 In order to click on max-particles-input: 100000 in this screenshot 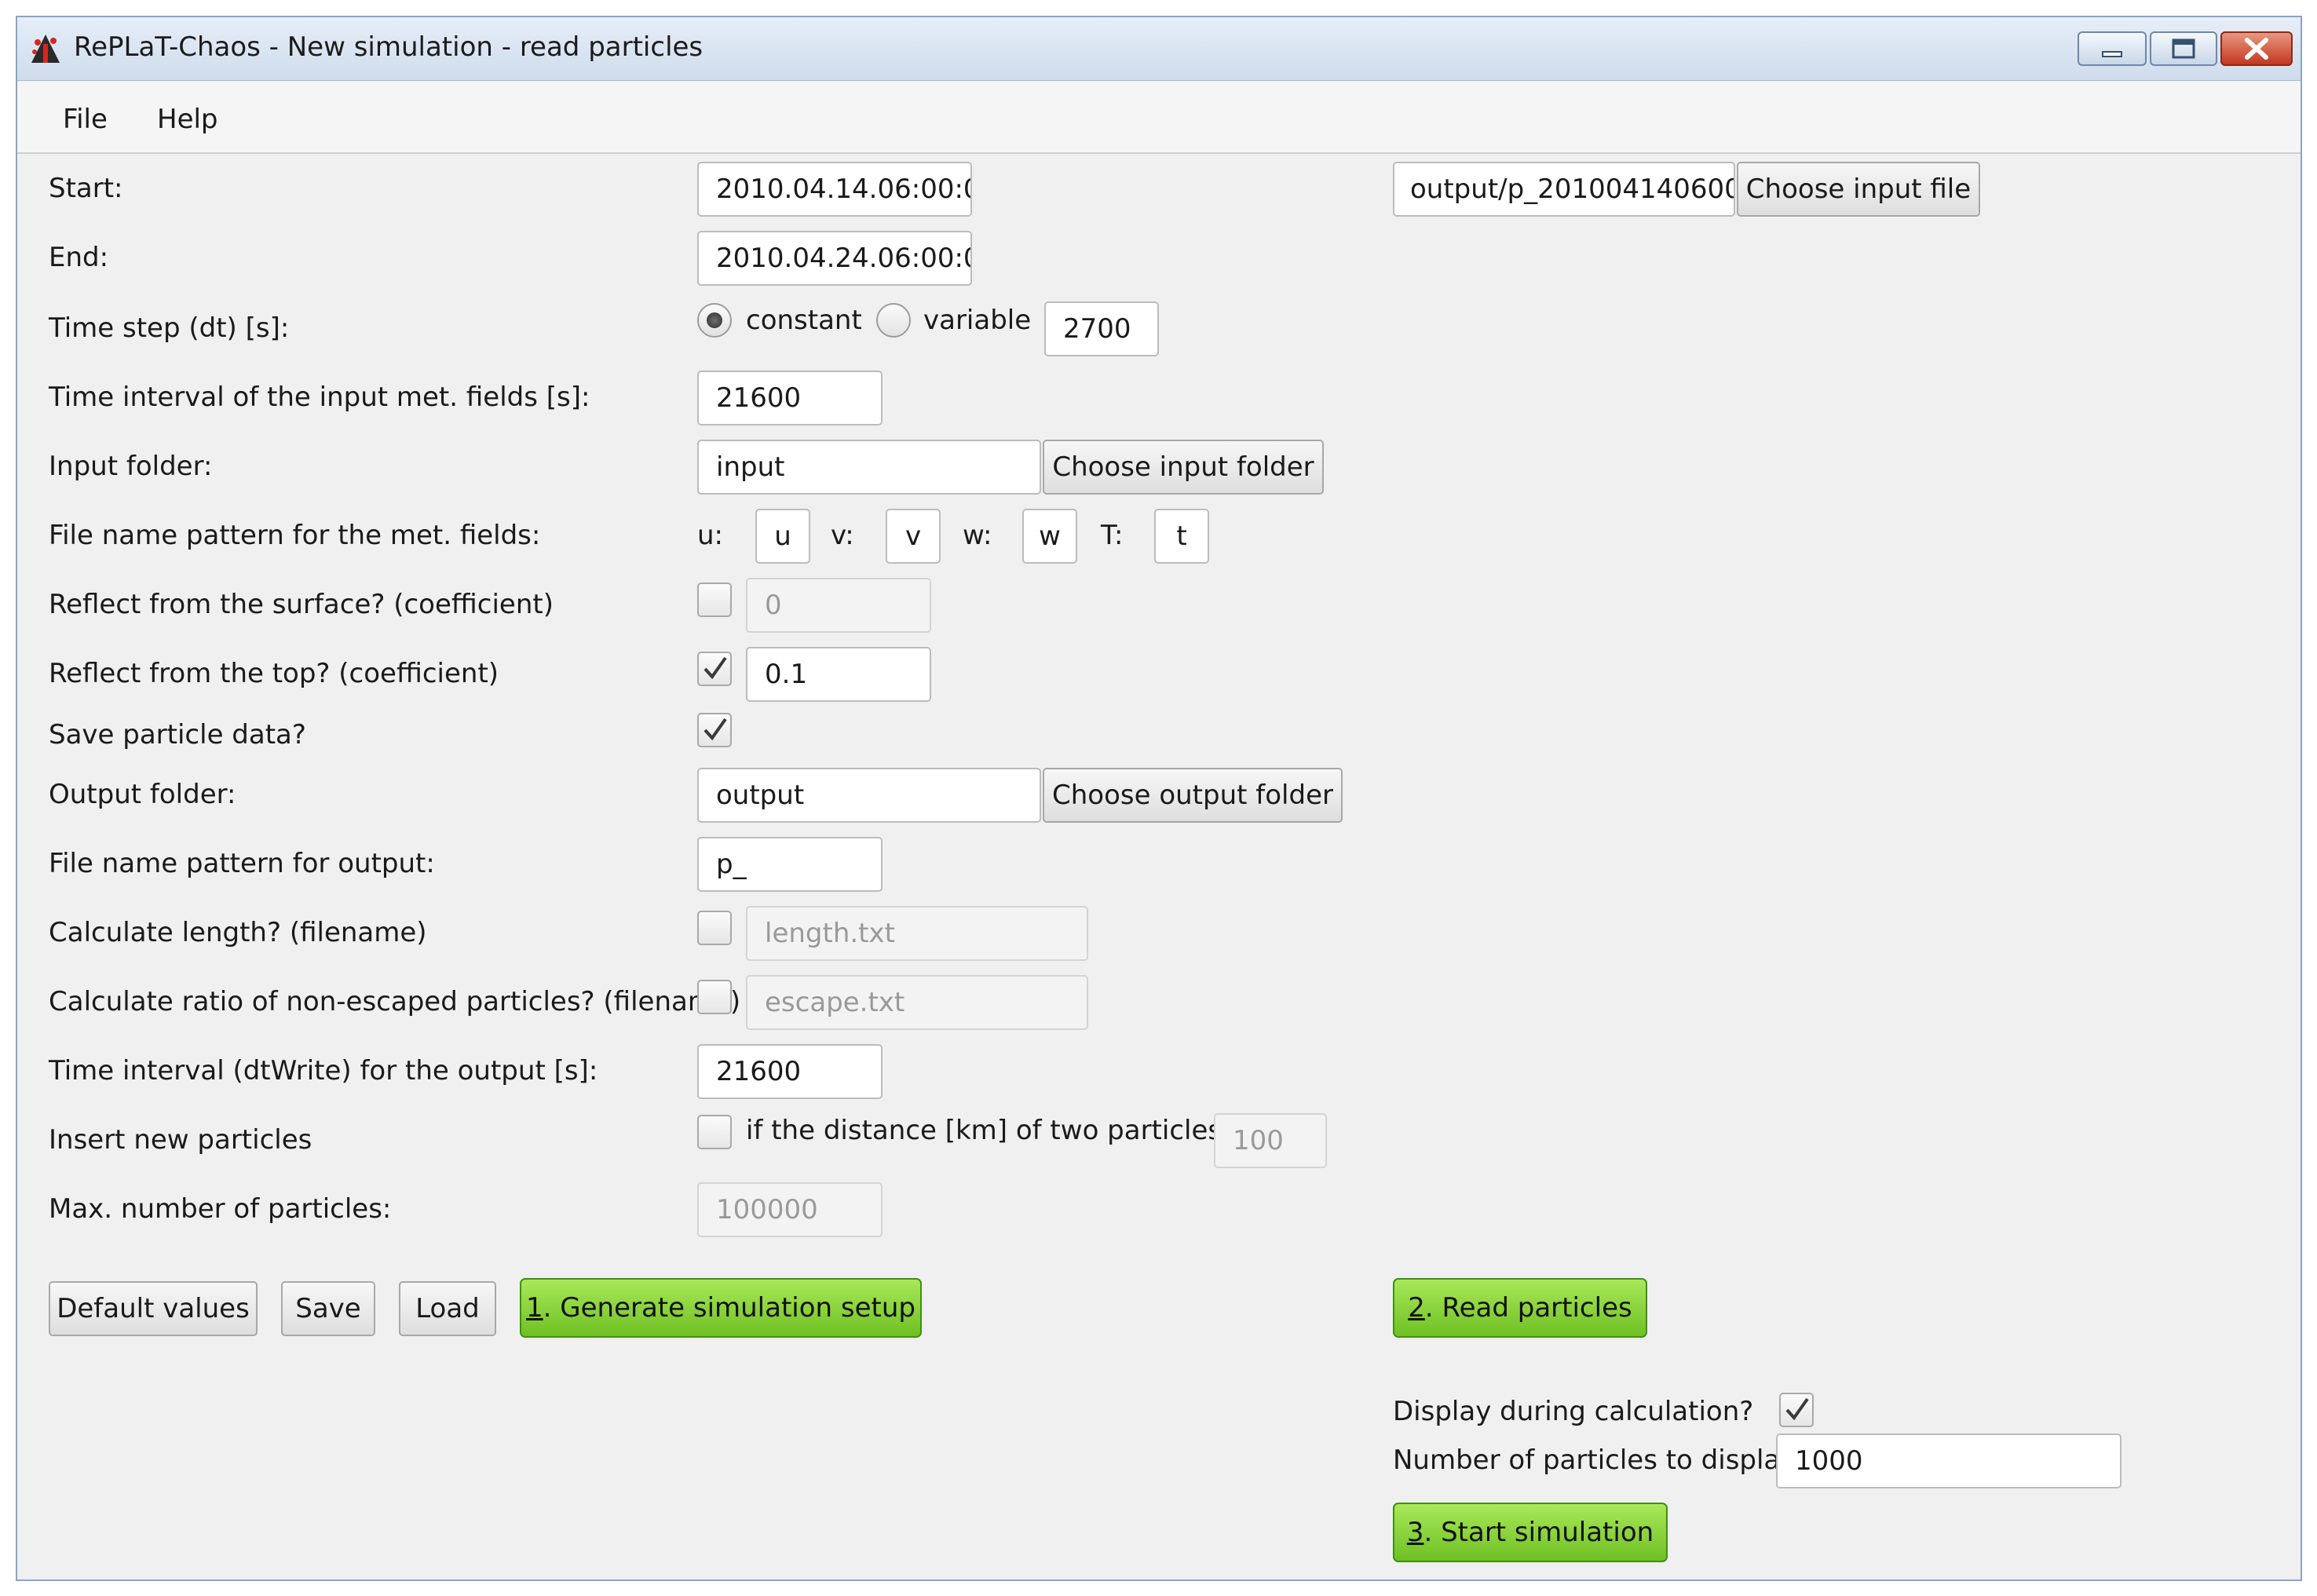, I will do `click(790, 1209)`.